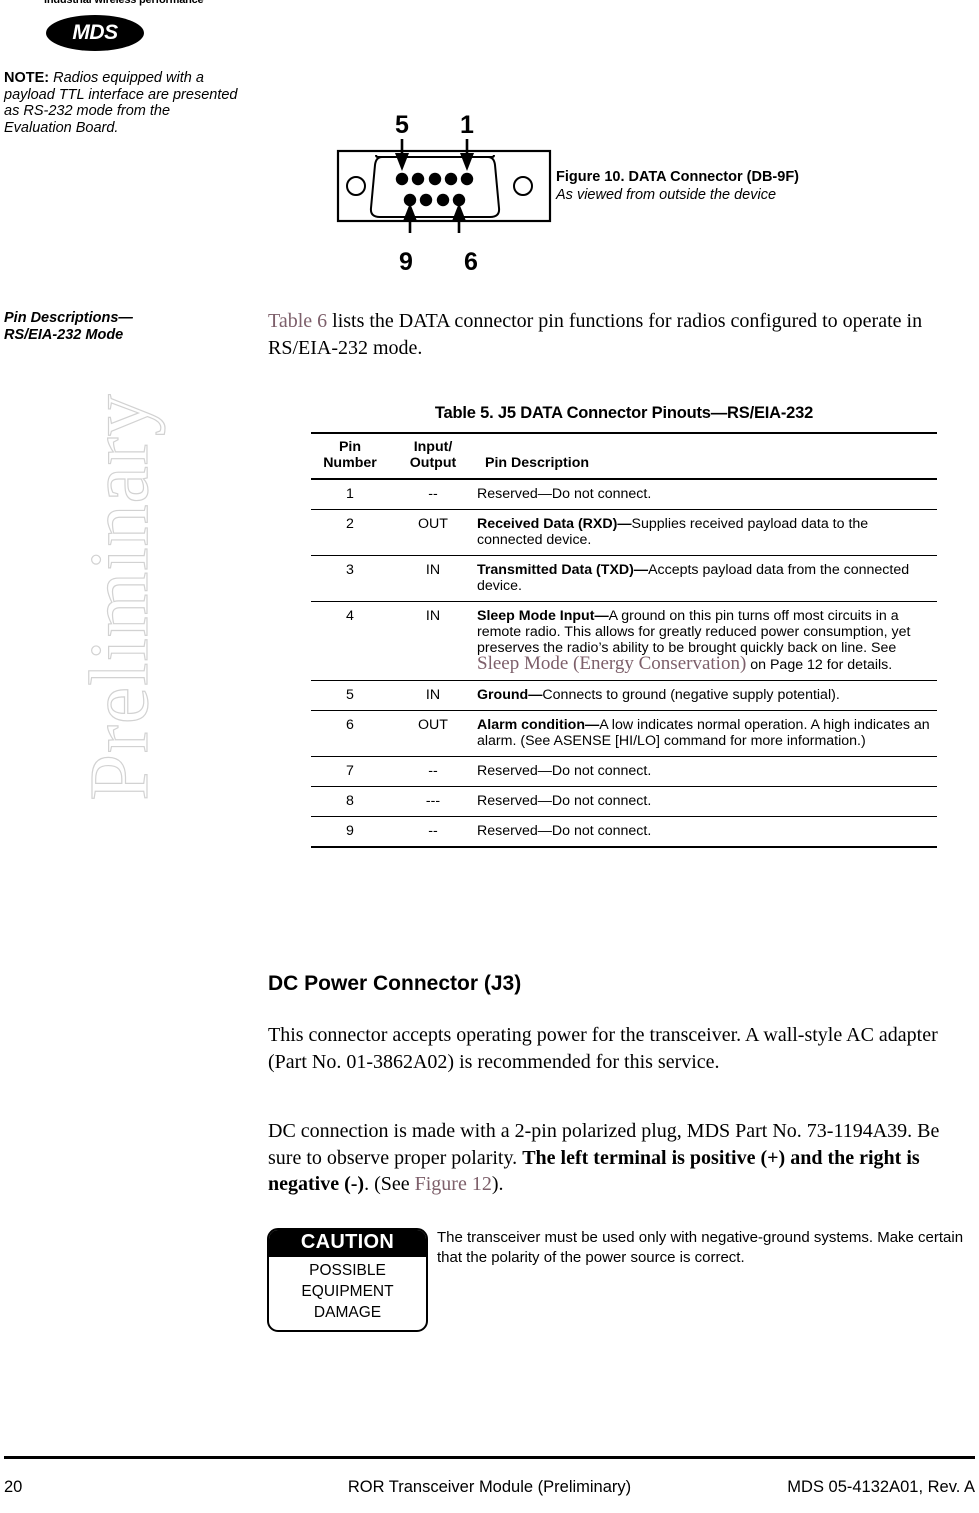 The width and height of the screenshot is (979, 1513). I want to click on col-header-pin-description: Pin Description, so click(707, 456).